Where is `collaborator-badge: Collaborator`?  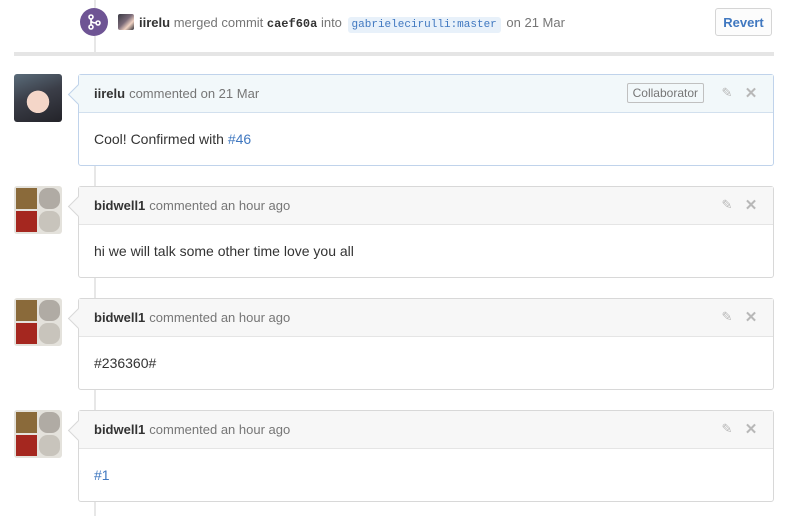 collaborator-badge: Collaborator is located at coordinates (665, 93).